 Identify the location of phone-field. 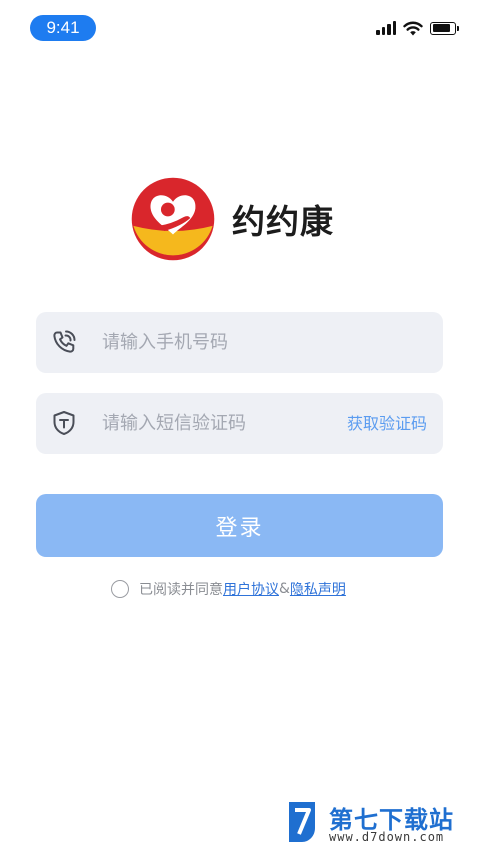
(239, 342).